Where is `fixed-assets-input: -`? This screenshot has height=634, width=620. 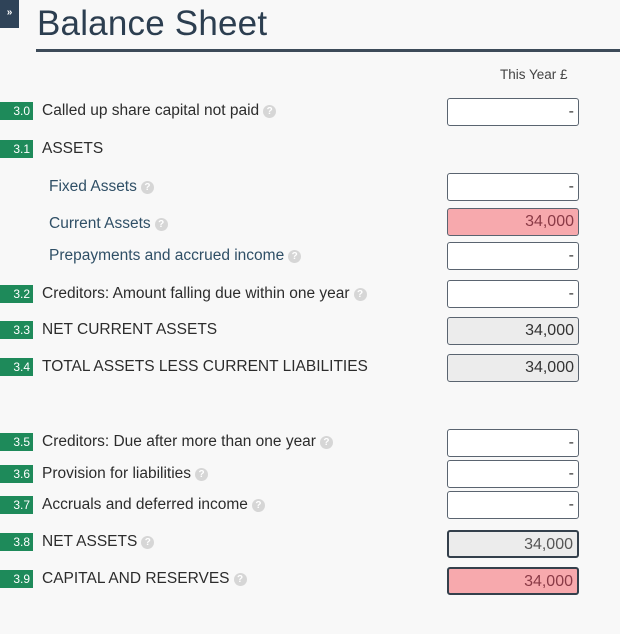
fixed-assets-input: - is located at coordinates (513, 187).